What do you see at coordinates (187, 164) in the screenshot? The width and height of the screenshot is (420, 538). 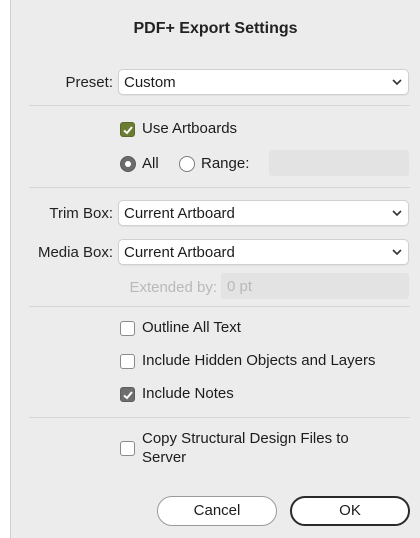 I see `range-radio` at bounding box center [187, 164].